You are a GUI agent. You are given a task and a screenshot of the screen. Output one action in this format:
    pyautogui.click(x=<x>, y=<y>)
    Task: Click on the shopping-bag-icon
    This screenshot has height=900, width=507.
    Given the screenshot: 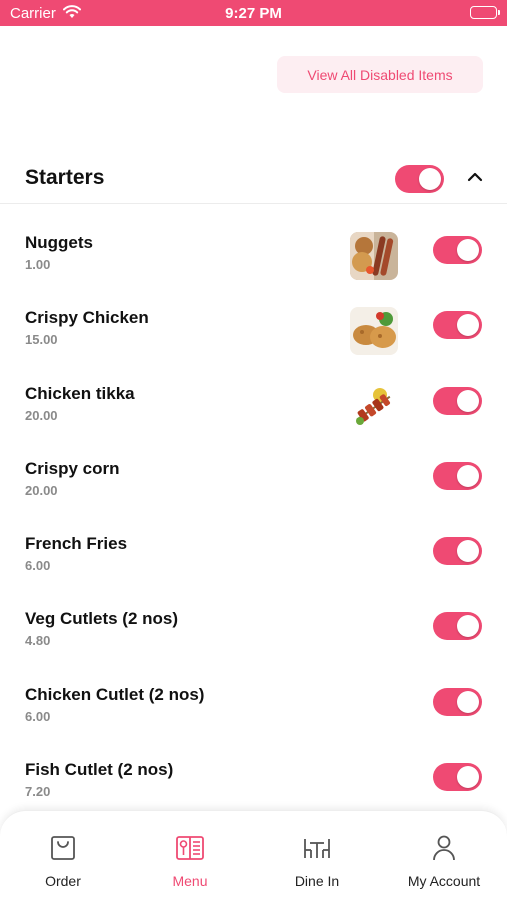 What is the action you would take?
    pyautogui.click(x=63, y=848)
    